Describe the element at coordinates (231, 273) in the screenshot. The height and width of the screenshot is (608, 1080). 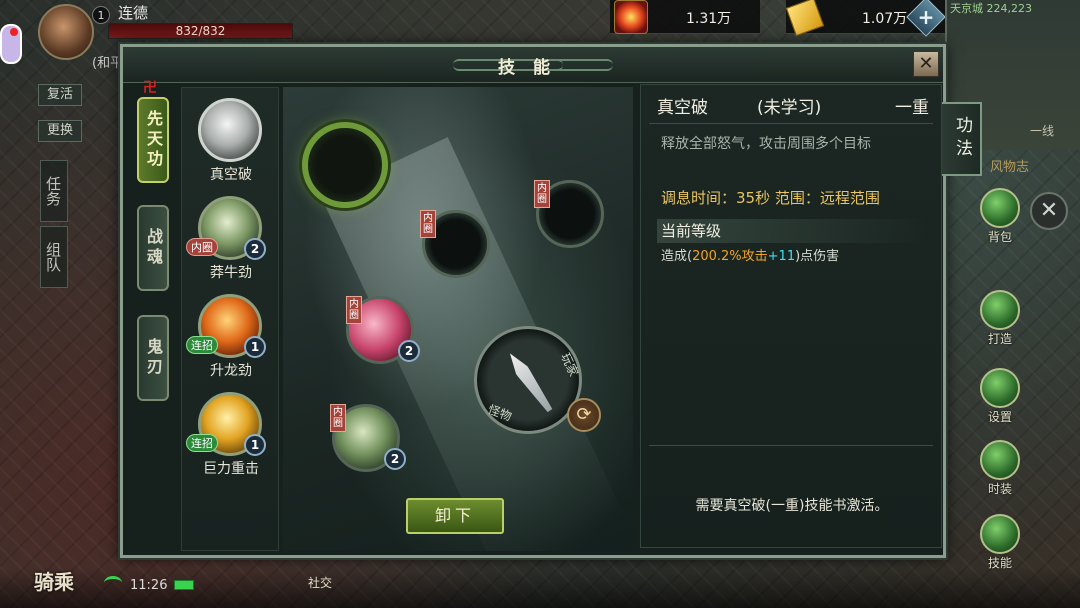
I see `skill-name: 莽牛劲` at that location.